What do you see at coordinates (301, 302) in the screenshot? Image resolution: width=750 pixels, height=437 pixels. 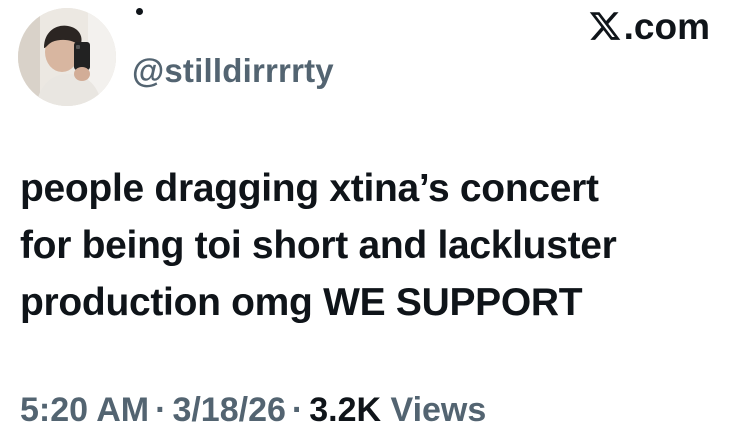 I see `tweet-text-line: production omg WE SUPPORT` at bounding box center [301, 302].